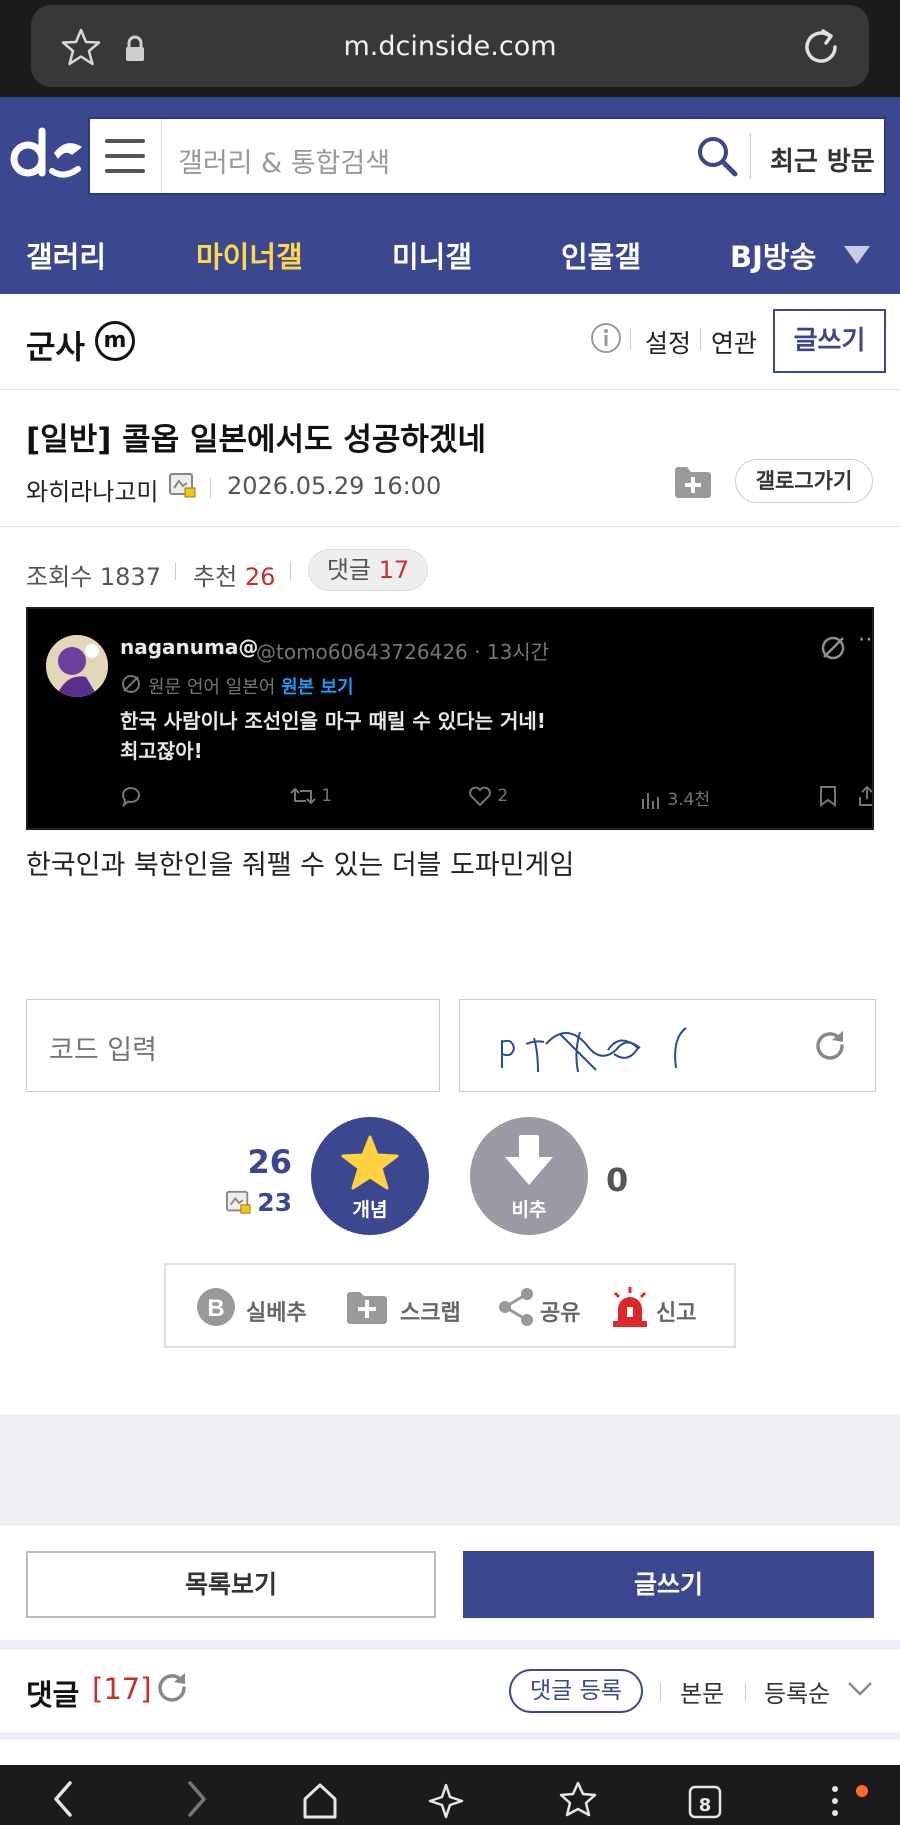  Describe the element at coordinates (126, 156) in the screenshot. I see `menu-icon` at that location.